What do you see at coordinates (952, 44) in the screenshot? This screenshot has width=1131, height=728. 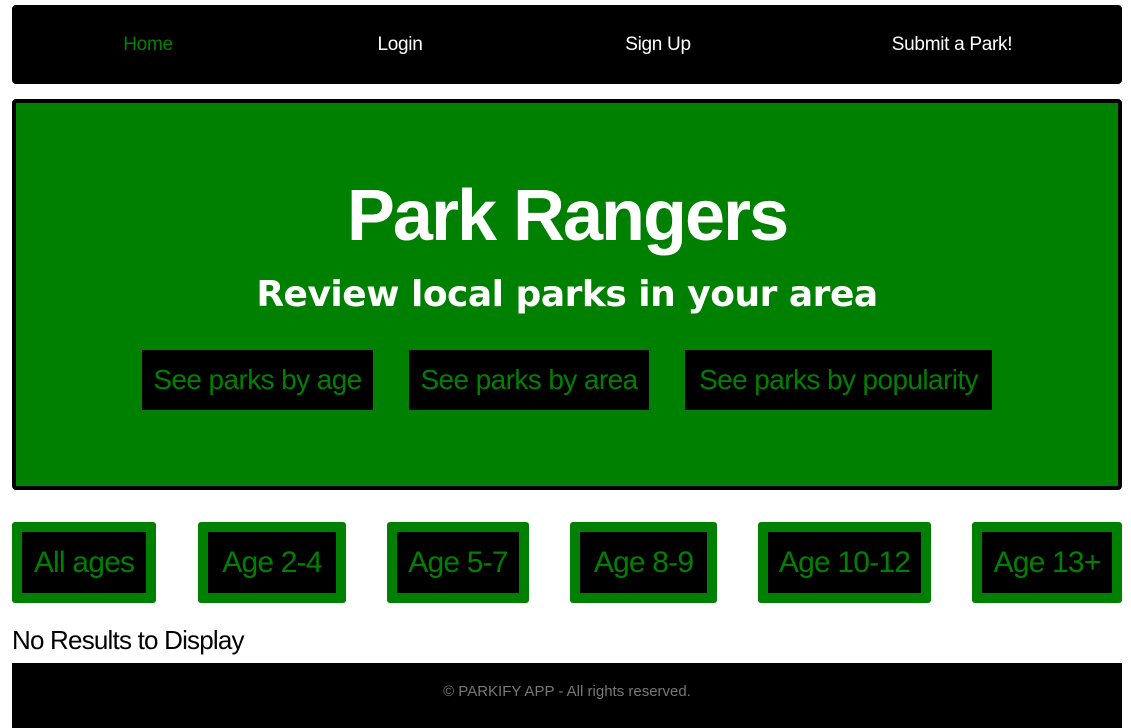 I see `nav-submit-park-link: Submit a Park!` at bounding box center [952, 44].